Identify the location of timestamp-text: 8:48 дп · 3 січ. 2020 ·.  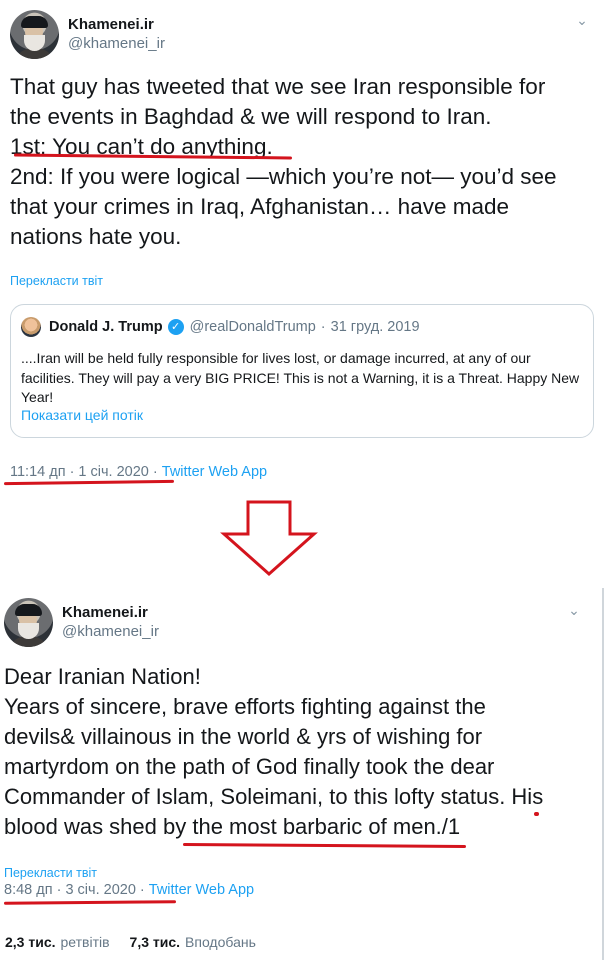
(76, 890).